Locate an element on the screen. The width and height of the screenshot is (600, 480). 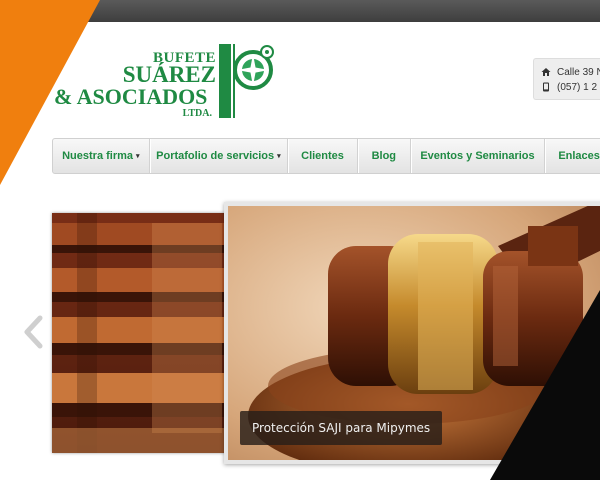
nav-item-clientes: Clientes is located at coordinates (323, 156).